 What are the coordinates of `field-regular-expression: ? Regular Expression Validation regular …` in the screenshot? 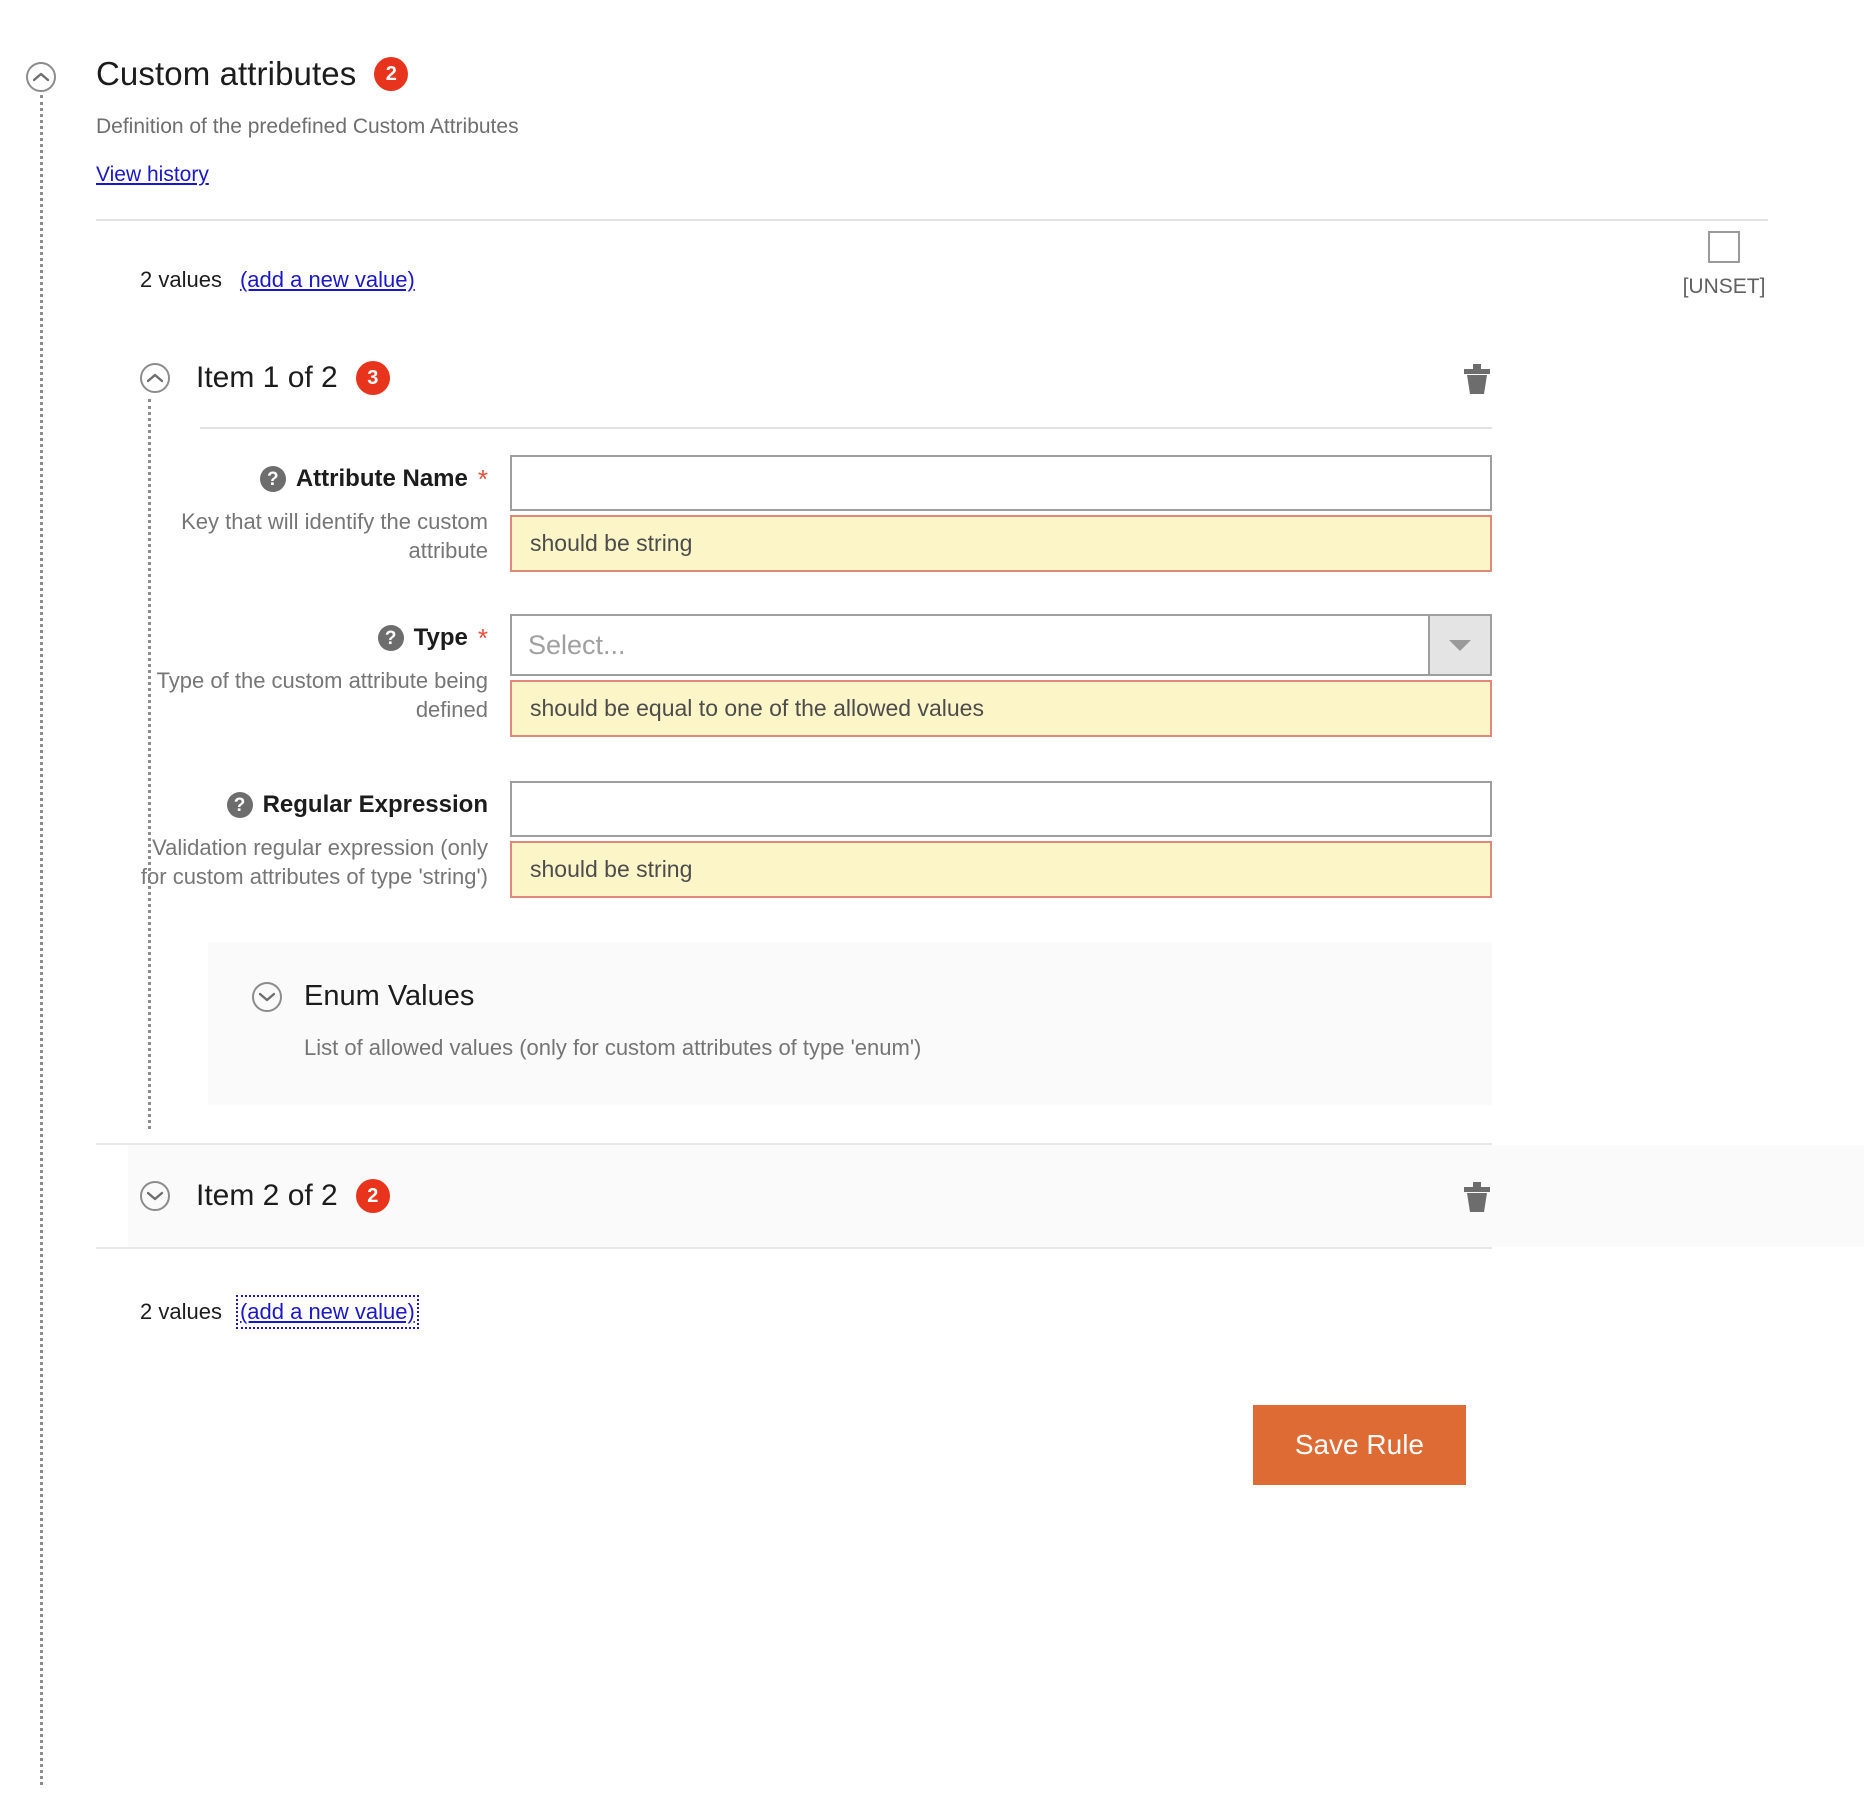 It's located at (996, 839).